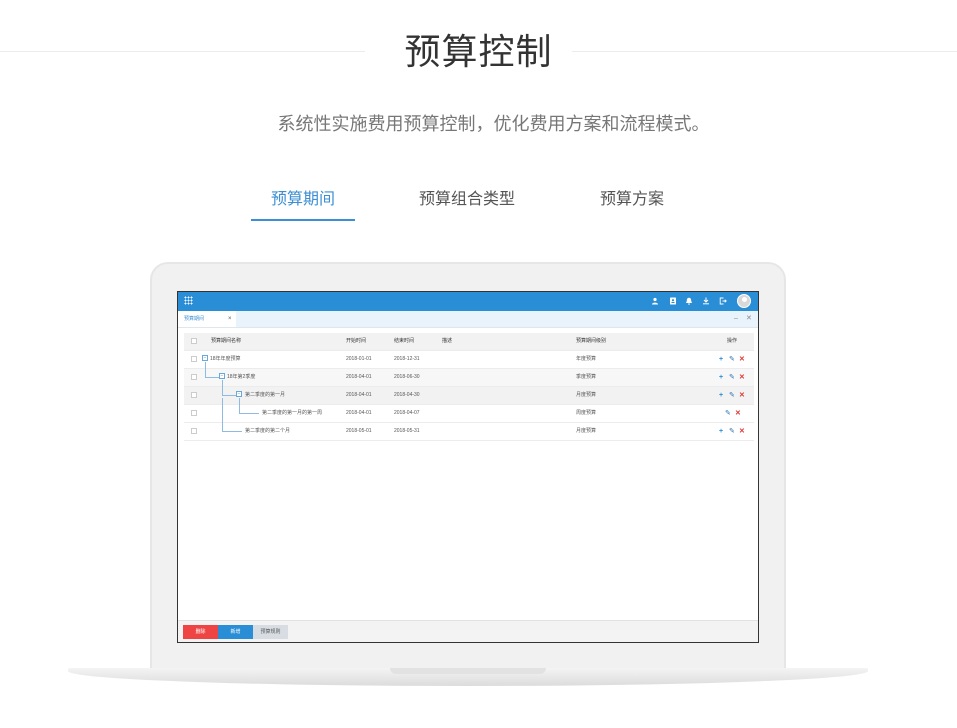  What do you see at coordinates (303, 220) in the screenshot?
I see `active-tab-underline` at bounding box center [303, 220].